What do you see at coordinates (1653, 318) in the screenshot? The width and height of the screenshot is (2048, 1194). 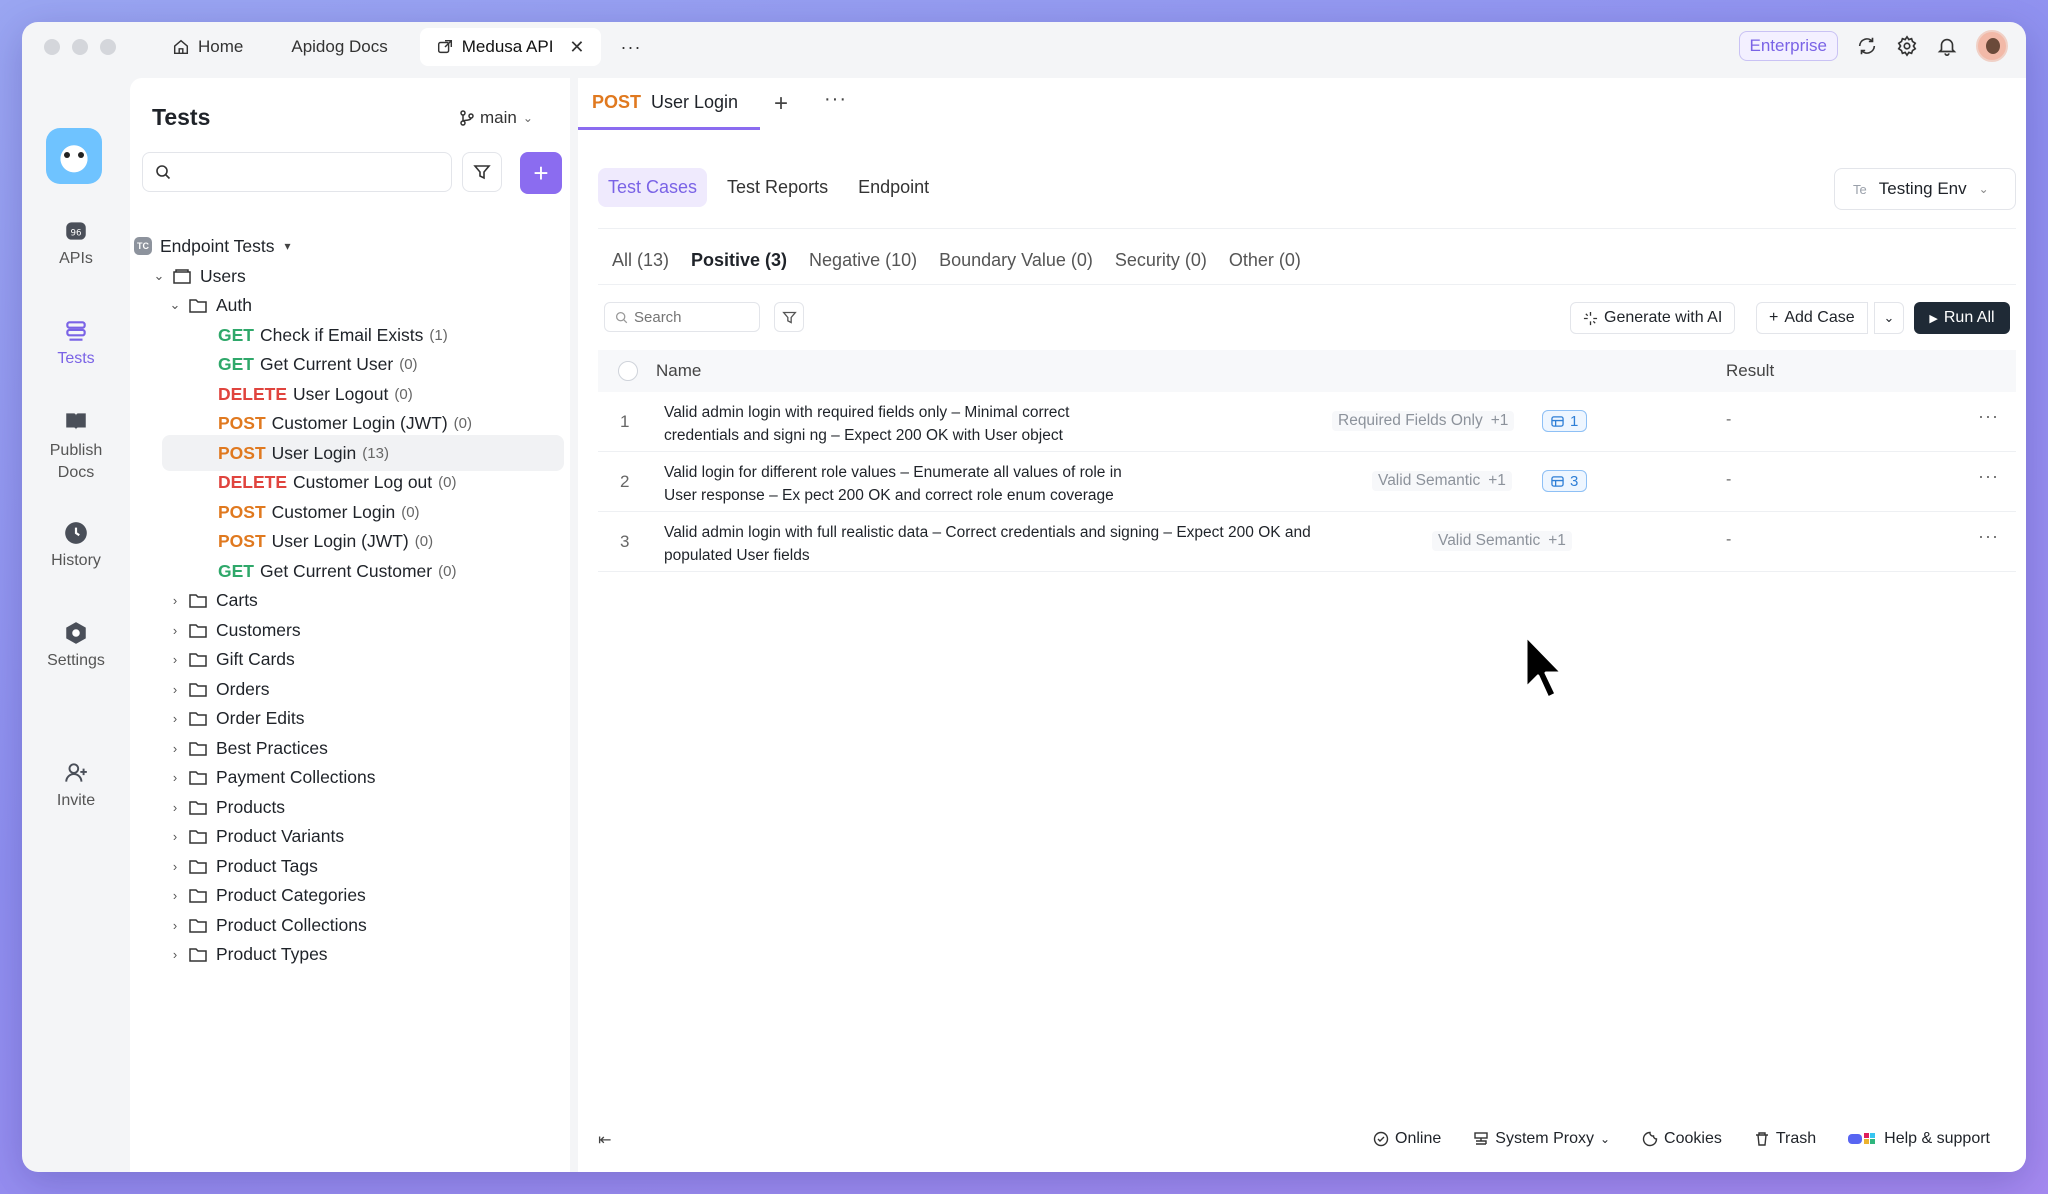 I see `generate-with-ai-button: Generate with AI` at bounding box center [1653, 318].